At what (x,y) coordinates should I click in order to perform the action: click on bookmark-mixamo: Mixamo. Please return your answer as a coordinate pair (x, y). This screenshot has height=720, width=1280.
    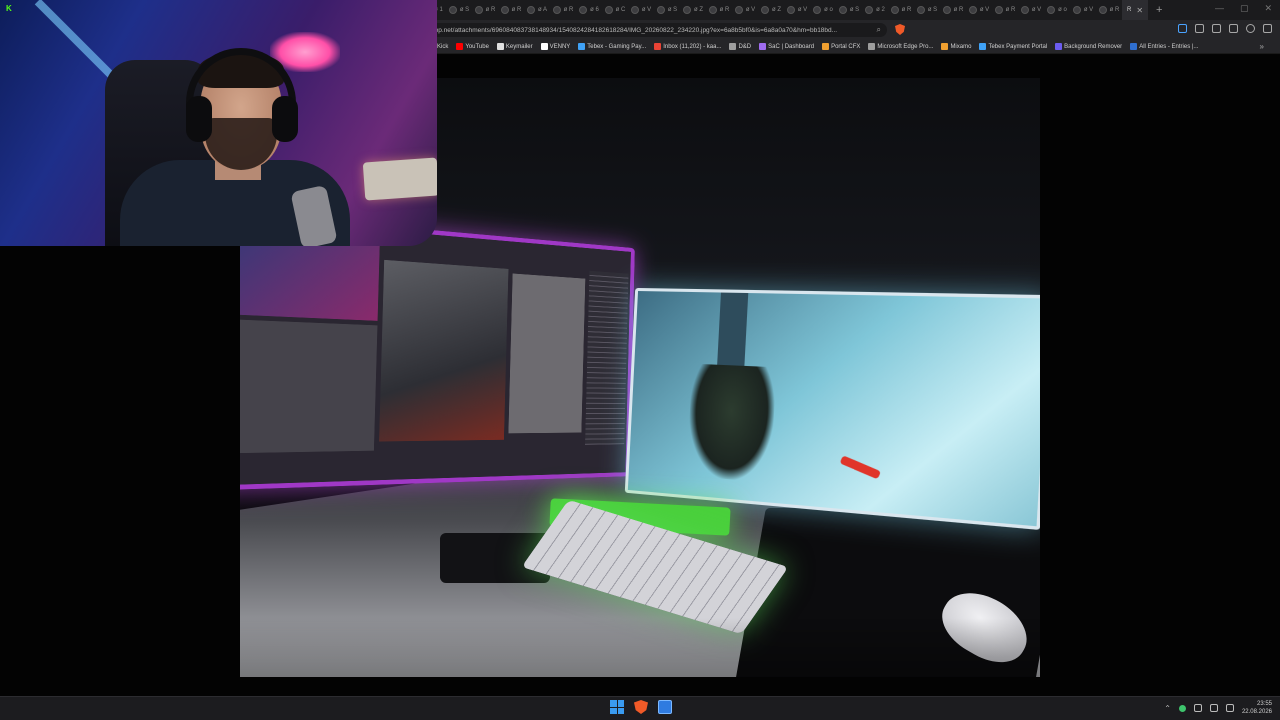
    Looking at the image, I should click on (956, 46).